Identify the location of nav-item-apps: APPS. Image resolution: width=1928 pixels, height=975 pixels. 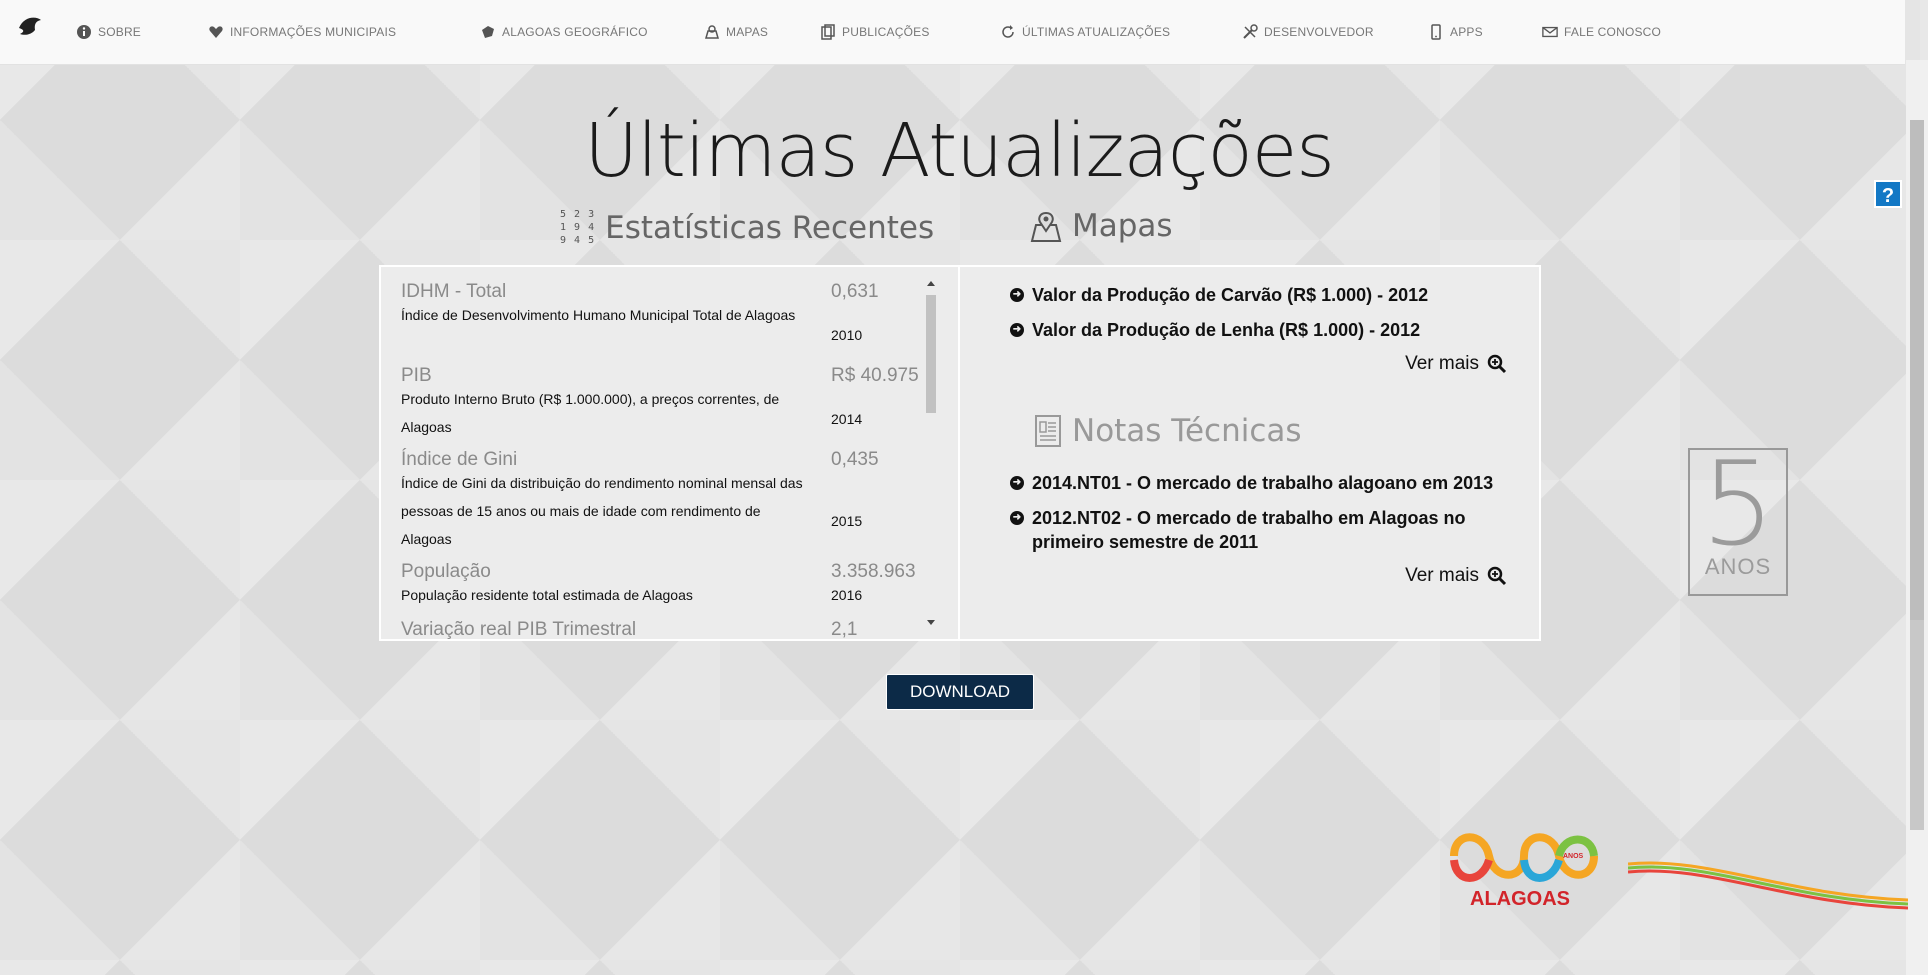
(1455, 32).